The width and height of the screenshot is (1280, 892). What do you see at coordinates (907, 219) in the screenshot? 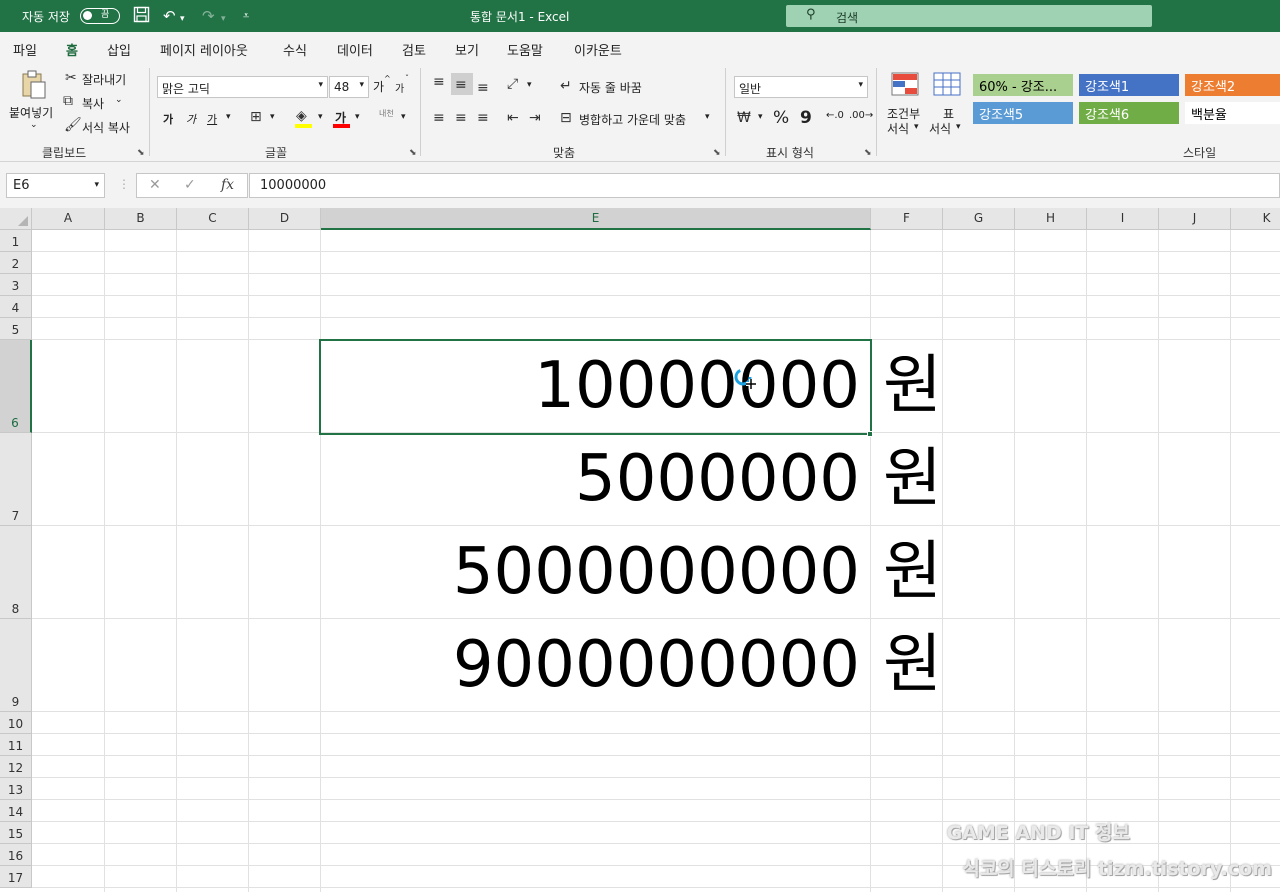
I see `column-header-f: F` at bounding box center [907, 219].